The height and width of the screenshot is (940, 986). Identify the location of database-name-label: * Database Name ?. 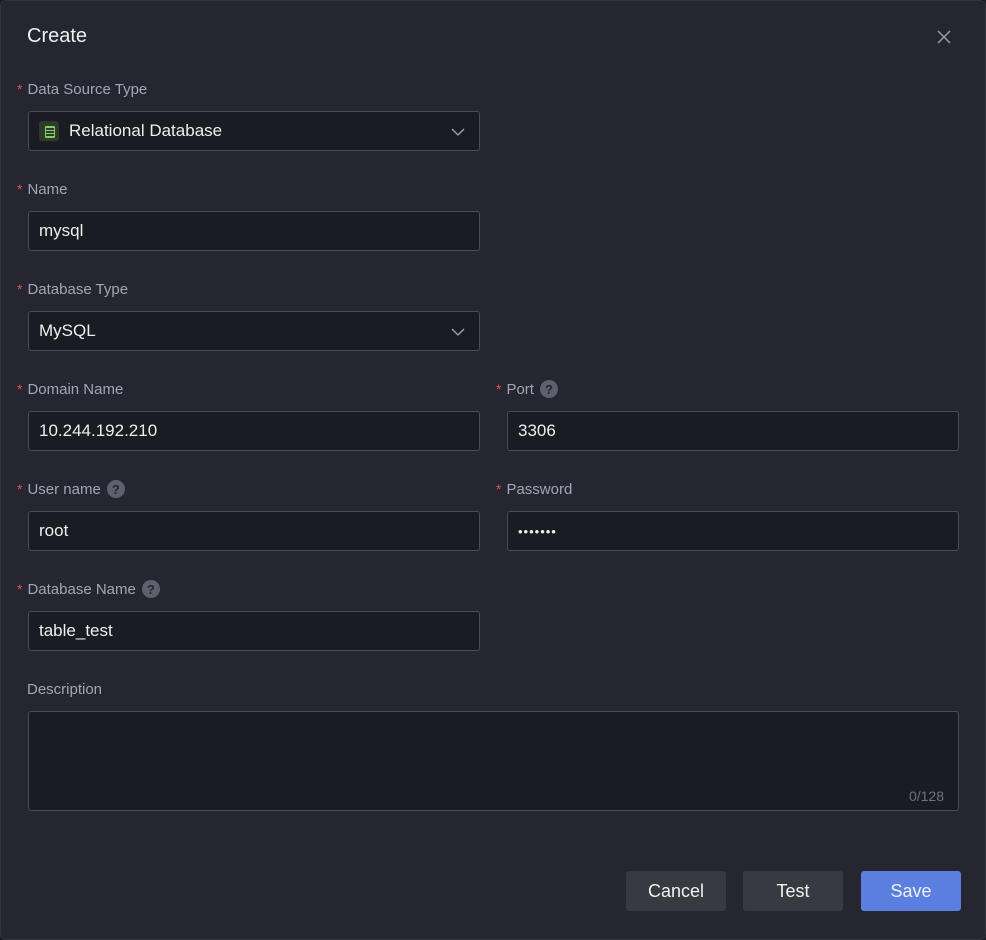
(88, 589).